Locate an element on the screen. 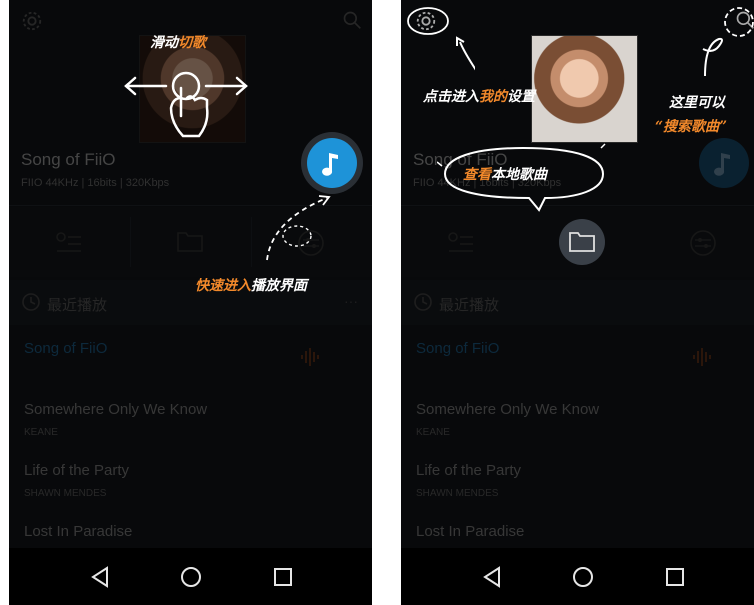  recent-played-header: 最近播放 ··· is located at coordinates (190, 302).